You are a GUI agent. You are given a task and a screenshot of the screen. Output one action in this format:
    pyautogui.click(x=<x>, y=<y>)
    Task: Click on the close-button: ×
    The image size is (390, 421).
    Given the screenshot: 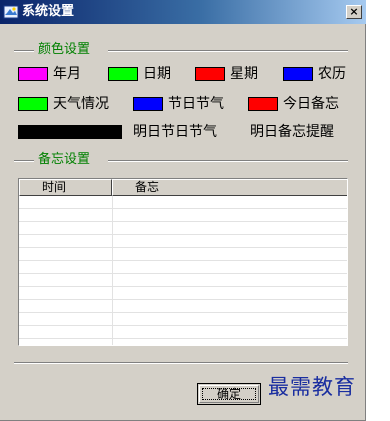 What is the action you would take?
    pyautogui.click(x=354, y=12)
    